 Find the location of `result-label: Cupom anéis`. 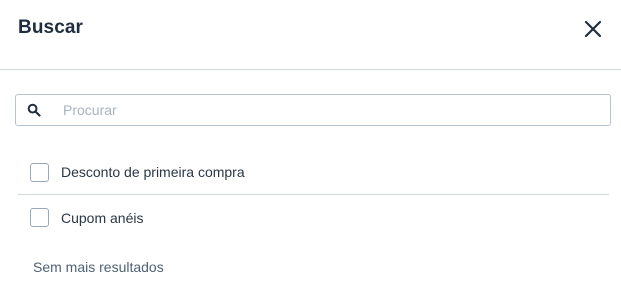

result-label: Cupom anéis is located at coordinates (102, 217).